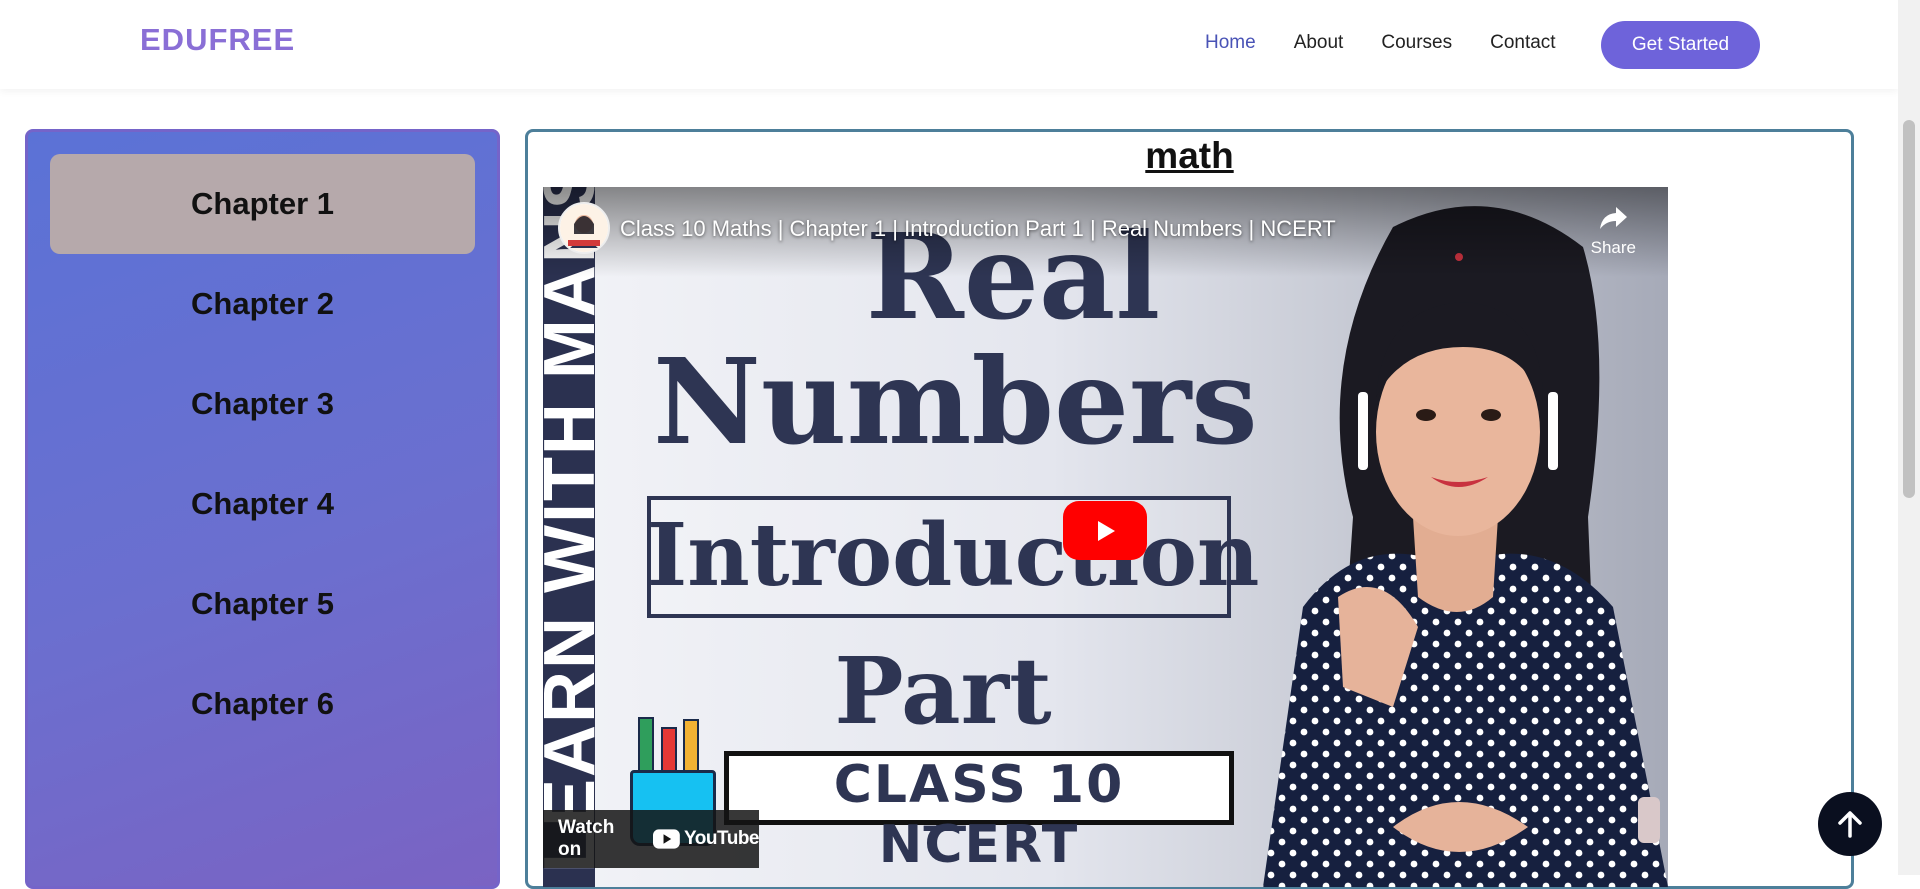  What do you see at coordinates (979, 815) in the screenshot?
I see `thumbnail-class-badge: CLASS 10 NCERT` at bounding box center [979, 815].